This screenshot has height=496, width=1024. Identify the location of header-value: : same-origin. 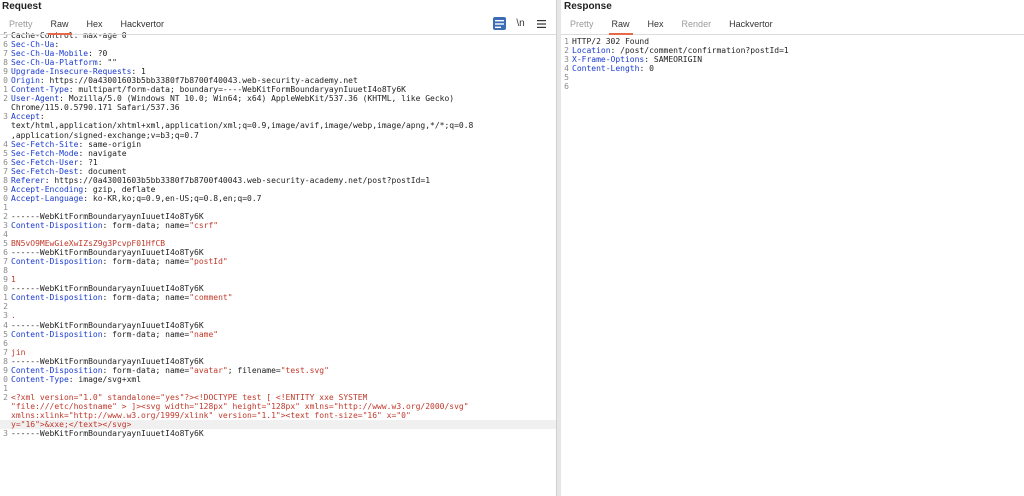
(110, 144).